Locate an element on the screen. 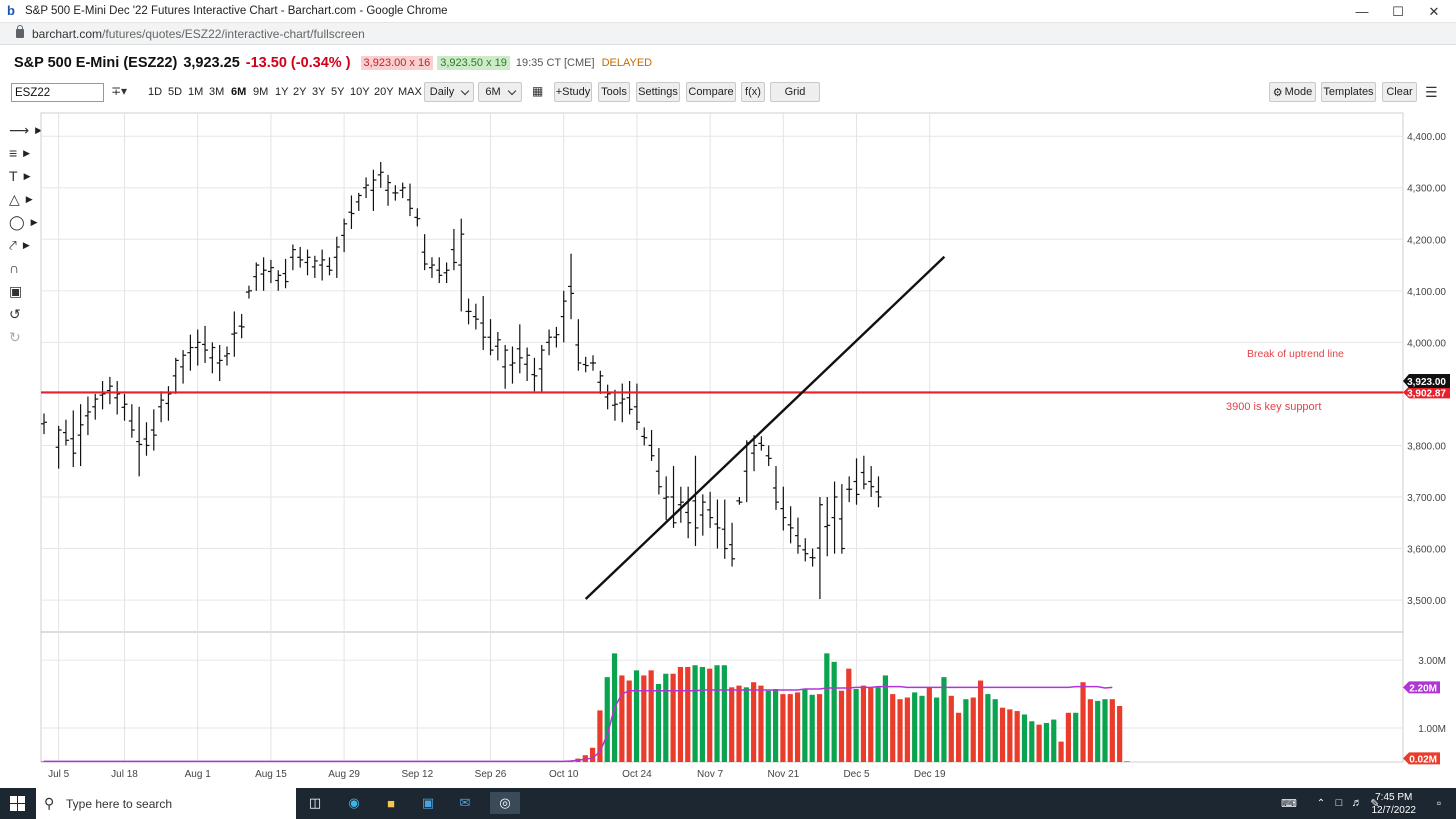 This screenshot has height=819, width=1456. mail-icon: ✉ is located at coordinates (465, 803).